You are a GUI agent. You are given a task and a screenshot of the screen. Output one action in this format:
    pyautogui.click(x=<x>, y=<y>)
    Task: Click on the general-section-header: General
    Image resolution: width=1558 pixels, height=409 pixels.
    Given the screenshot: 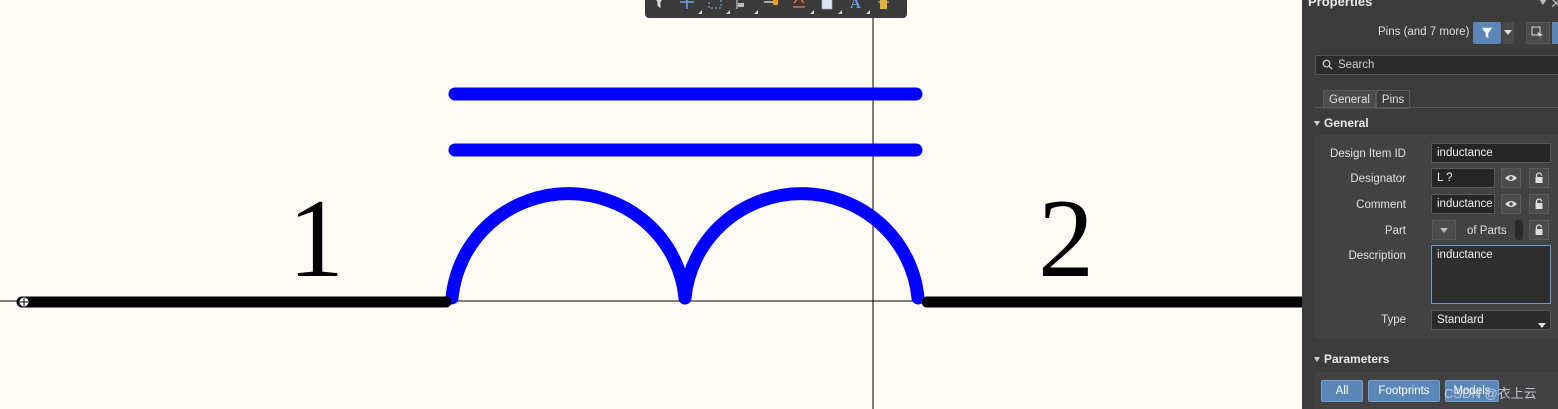 What is the action you would take?
    pyautogui.click(x=1341, y=123)
    